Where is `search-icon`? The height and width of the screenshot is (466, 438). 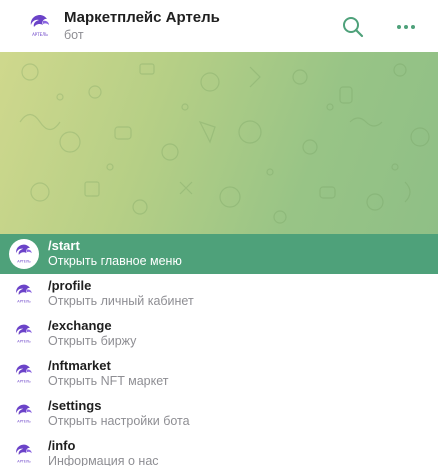 search-icon is located at coordinates (353, 27).